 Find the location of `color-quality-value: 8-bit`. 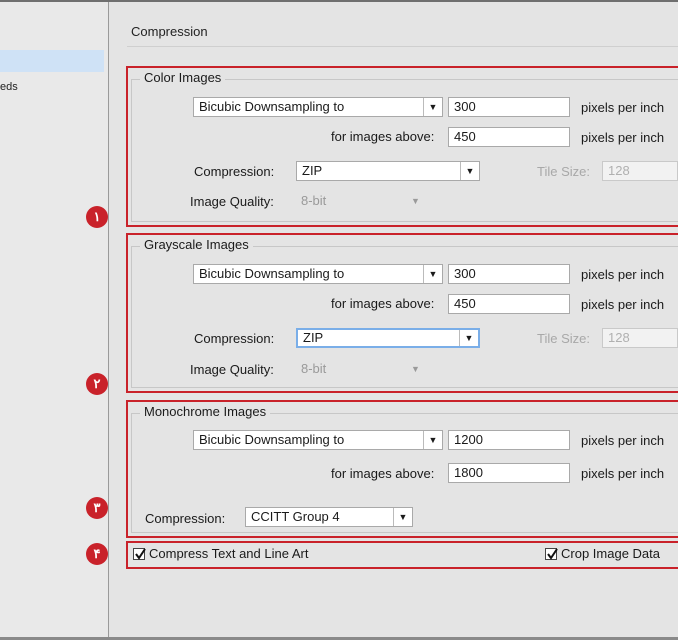

color-quality-value: 8-bit is located at coordinates (314, 200).